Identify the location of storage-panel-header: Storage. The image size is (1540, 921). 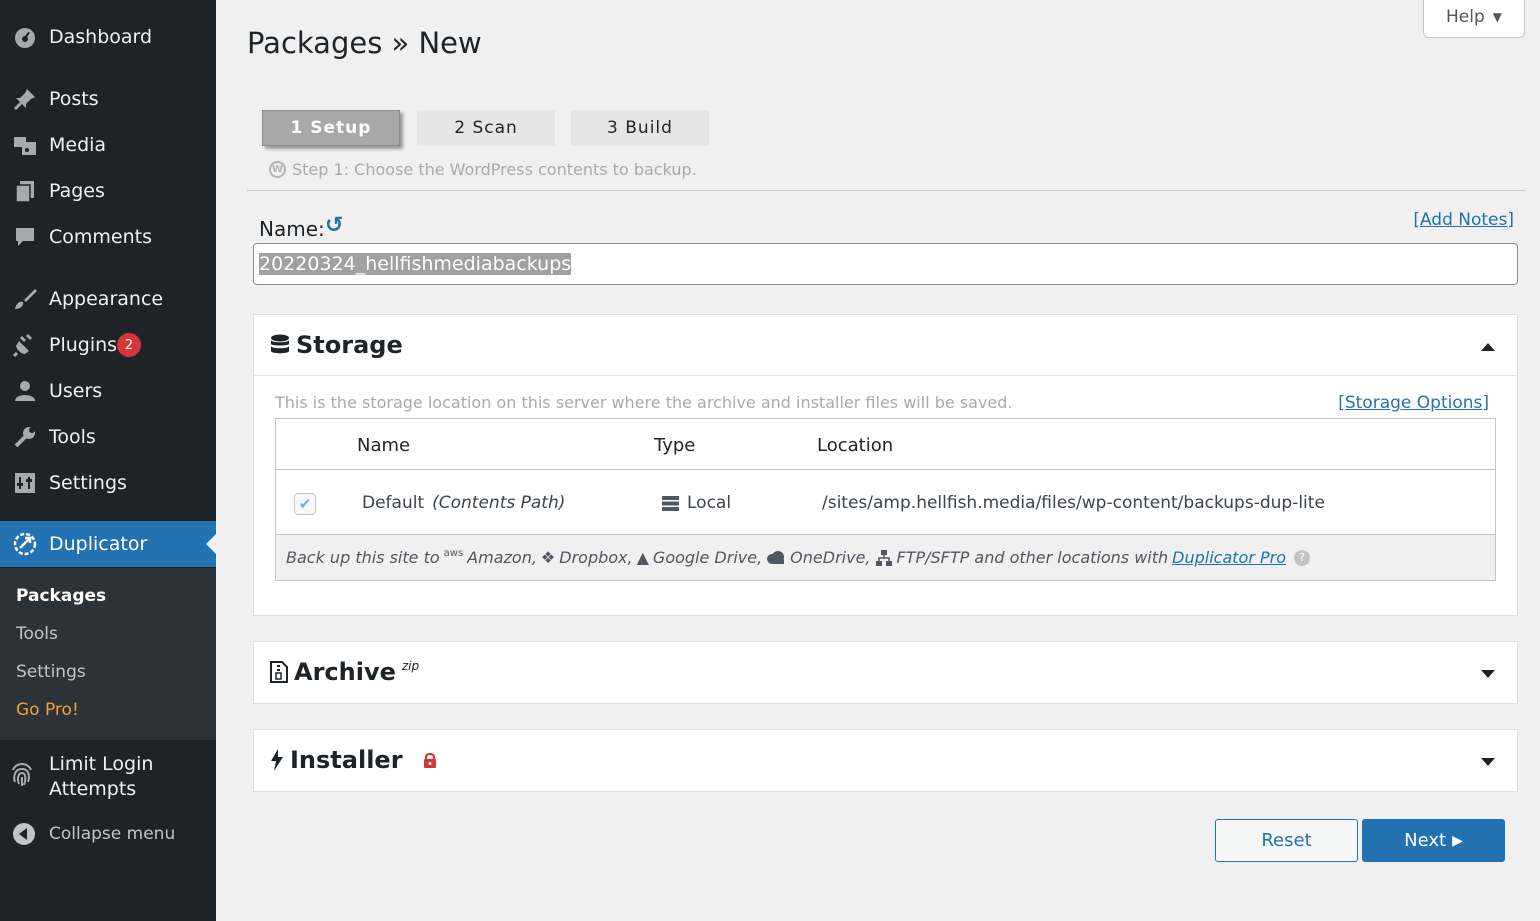
(336, 345).